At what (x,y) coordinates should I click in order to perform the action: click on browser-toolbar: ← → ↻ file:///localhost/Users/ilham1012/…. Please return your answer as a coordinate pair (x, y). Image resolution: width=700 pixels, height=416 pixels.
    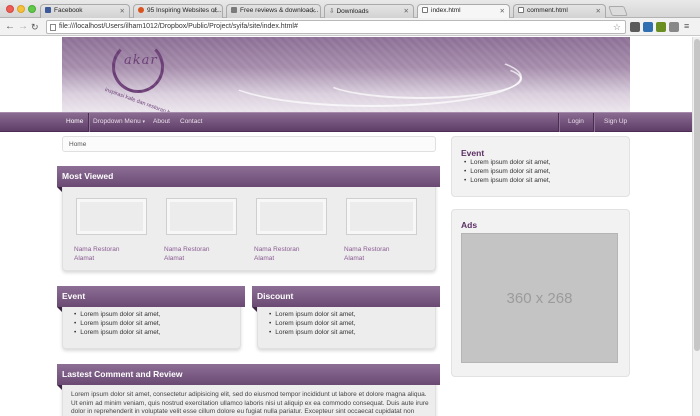
    Looking at the image, I should click on (350, 27).